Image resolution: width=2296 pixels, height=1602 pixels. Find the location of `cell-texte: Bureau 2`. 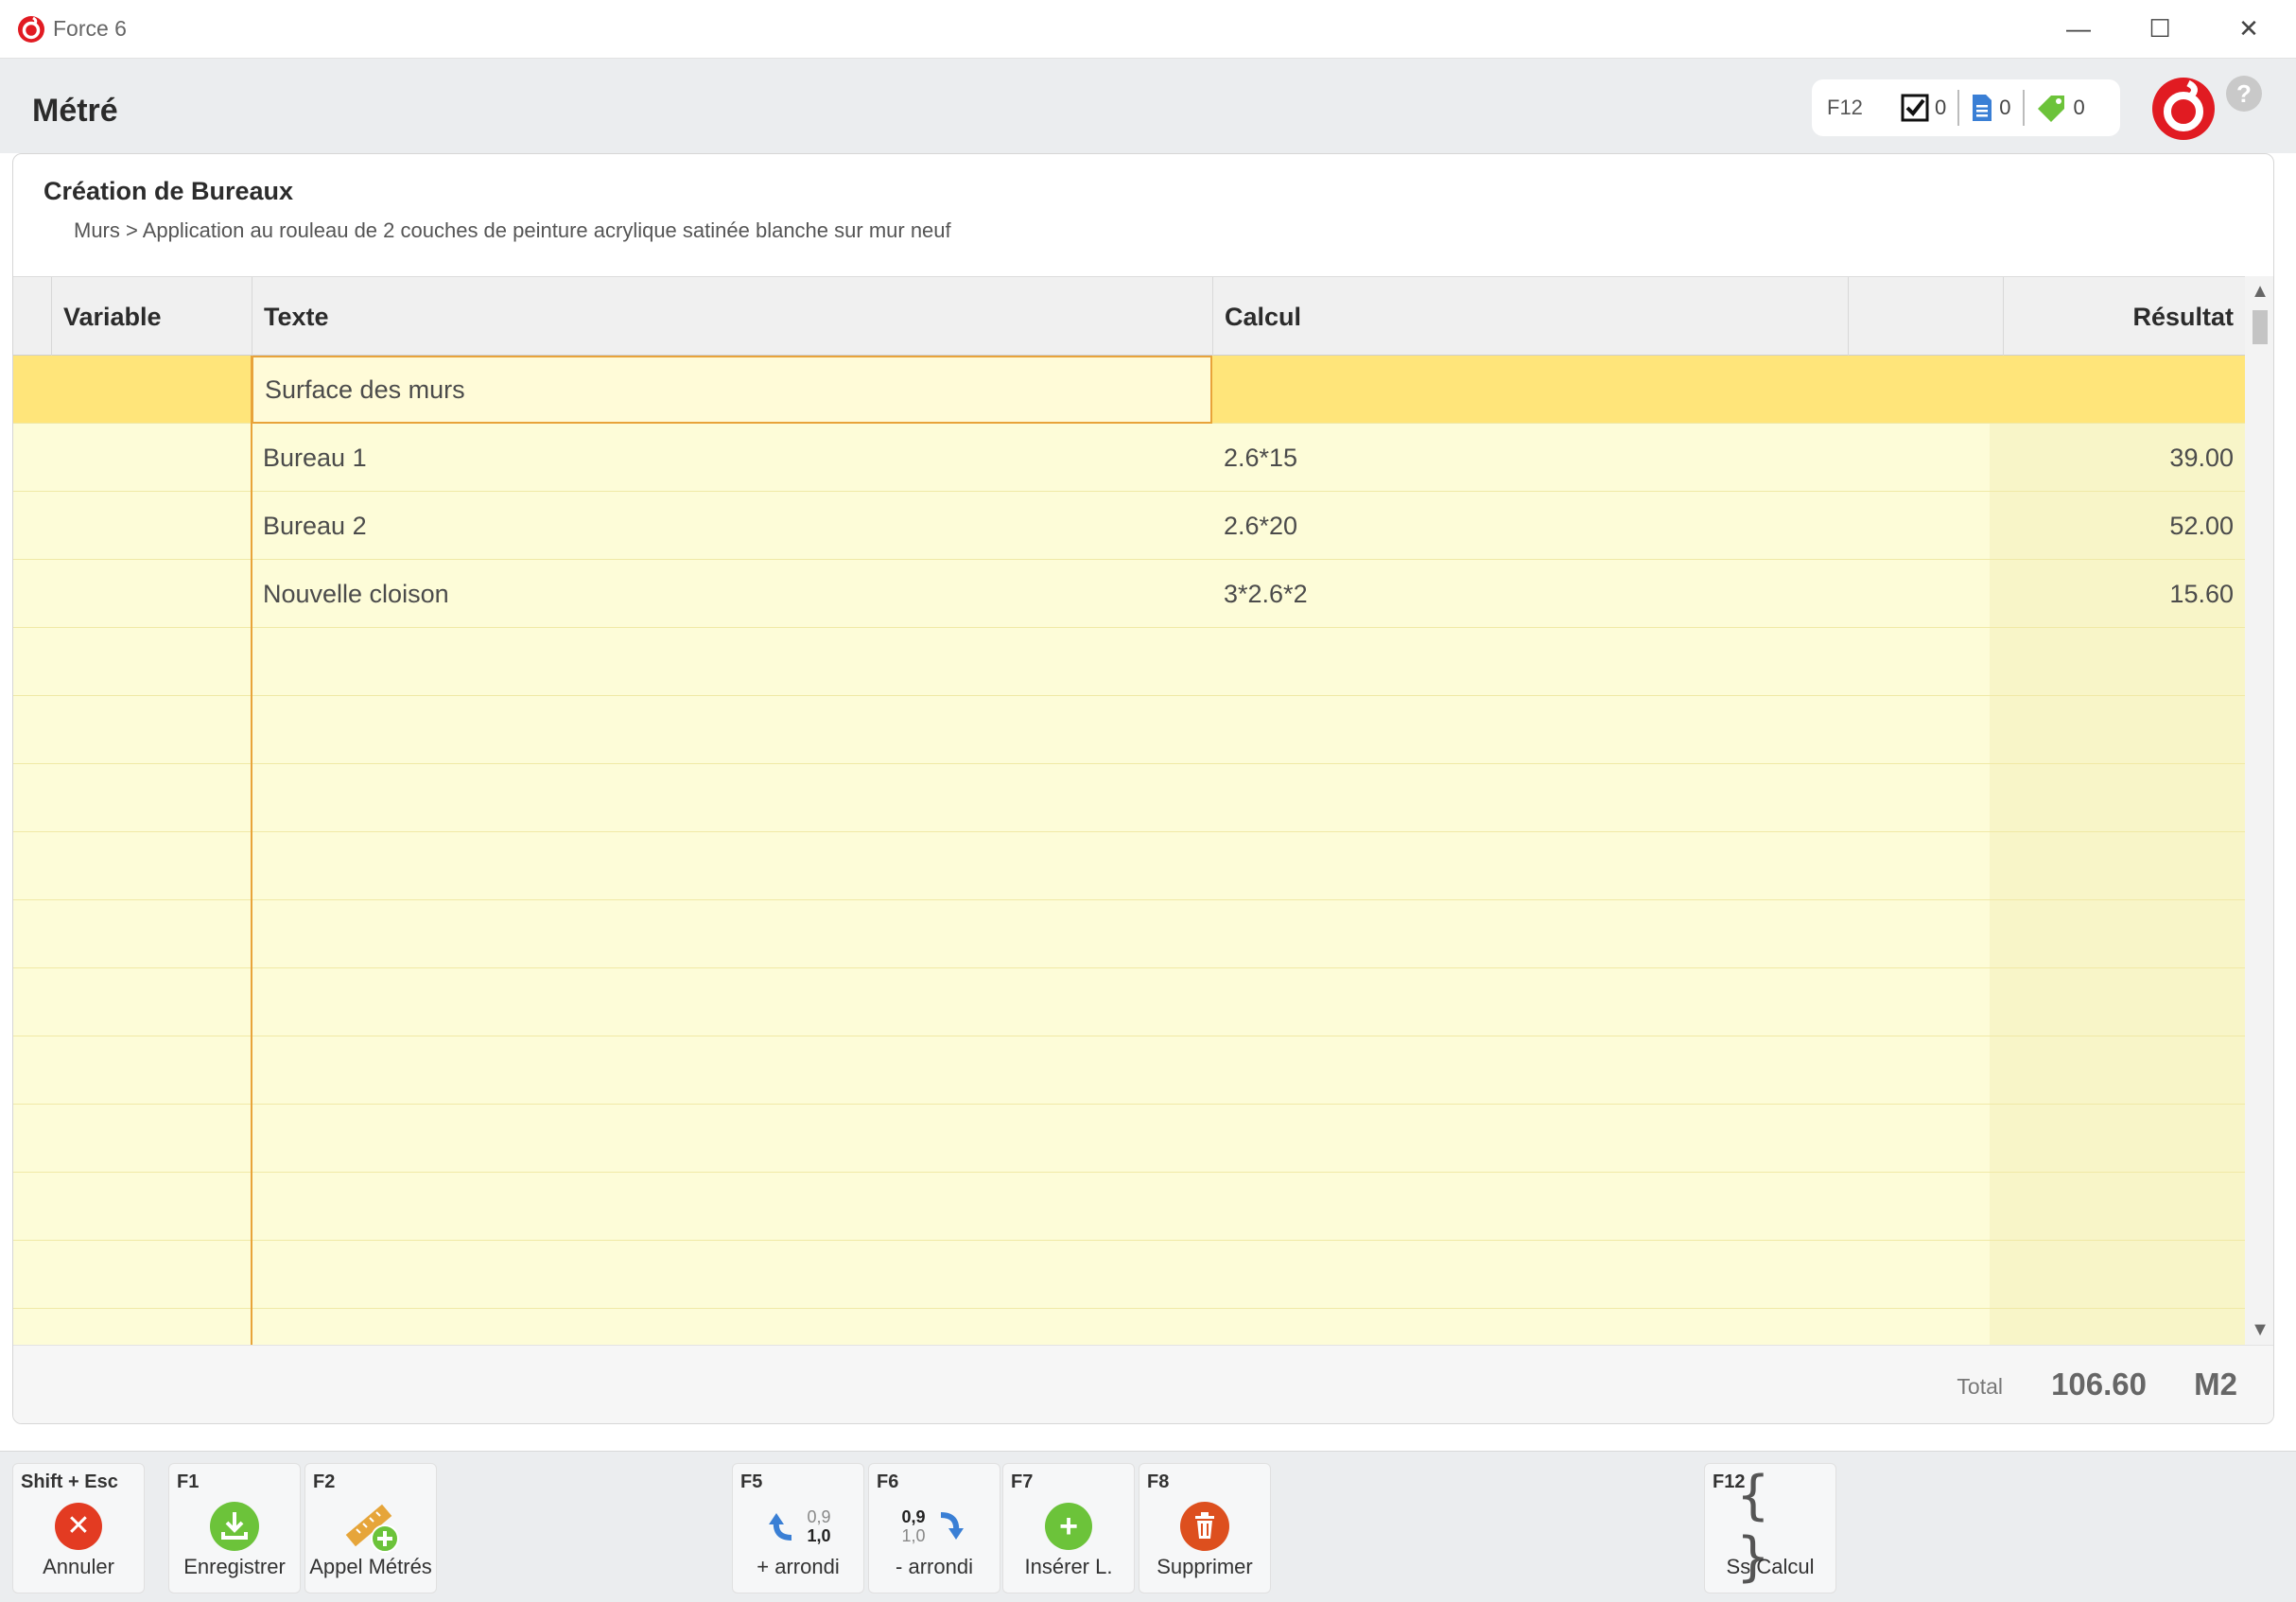

cell-texte: Bureau 2 is located at coordinates (732, 526).